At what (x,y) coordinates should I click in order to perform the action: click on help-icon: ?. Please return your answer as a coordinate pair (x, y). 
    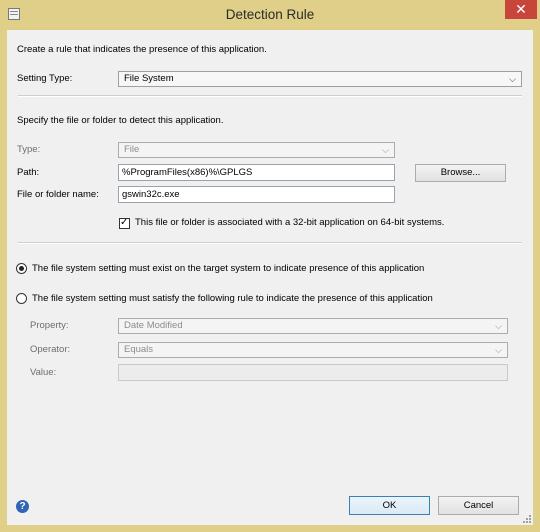
    Looking at the image, I should click on (22, 506).